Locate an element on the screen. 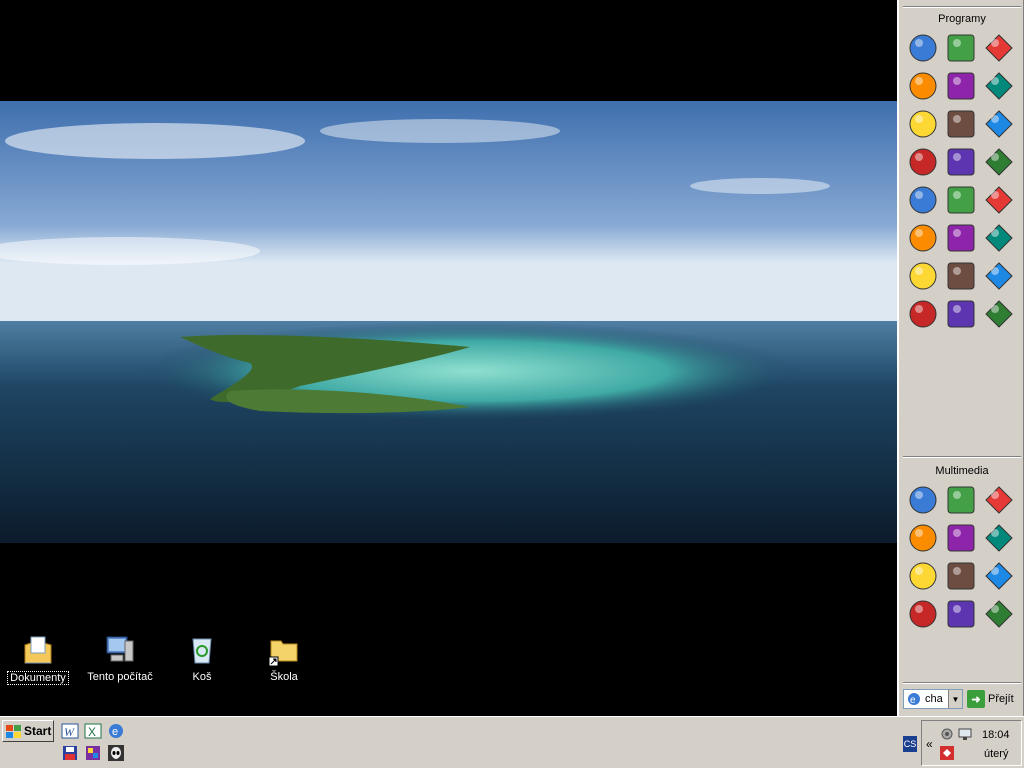 The image size is (1024, 768). launcher-acrobat-reader is located at coordinates (999, 48).